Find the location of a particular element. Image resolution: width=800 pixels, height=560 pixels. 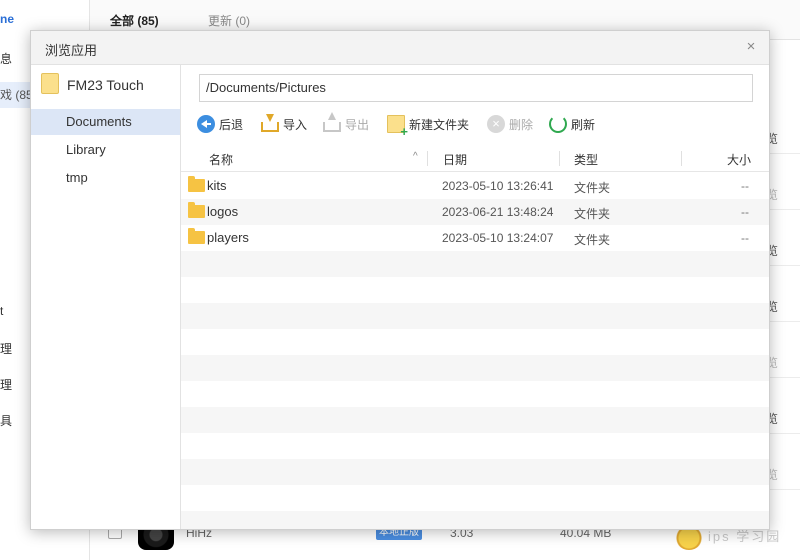

delete-icon is located at coordinates (496, 124).